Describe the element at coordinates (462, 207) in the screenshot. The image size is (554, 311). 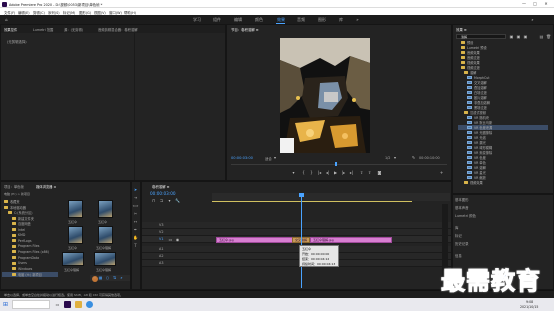
I see `panel-essential-sound: 基本声音` at that location.